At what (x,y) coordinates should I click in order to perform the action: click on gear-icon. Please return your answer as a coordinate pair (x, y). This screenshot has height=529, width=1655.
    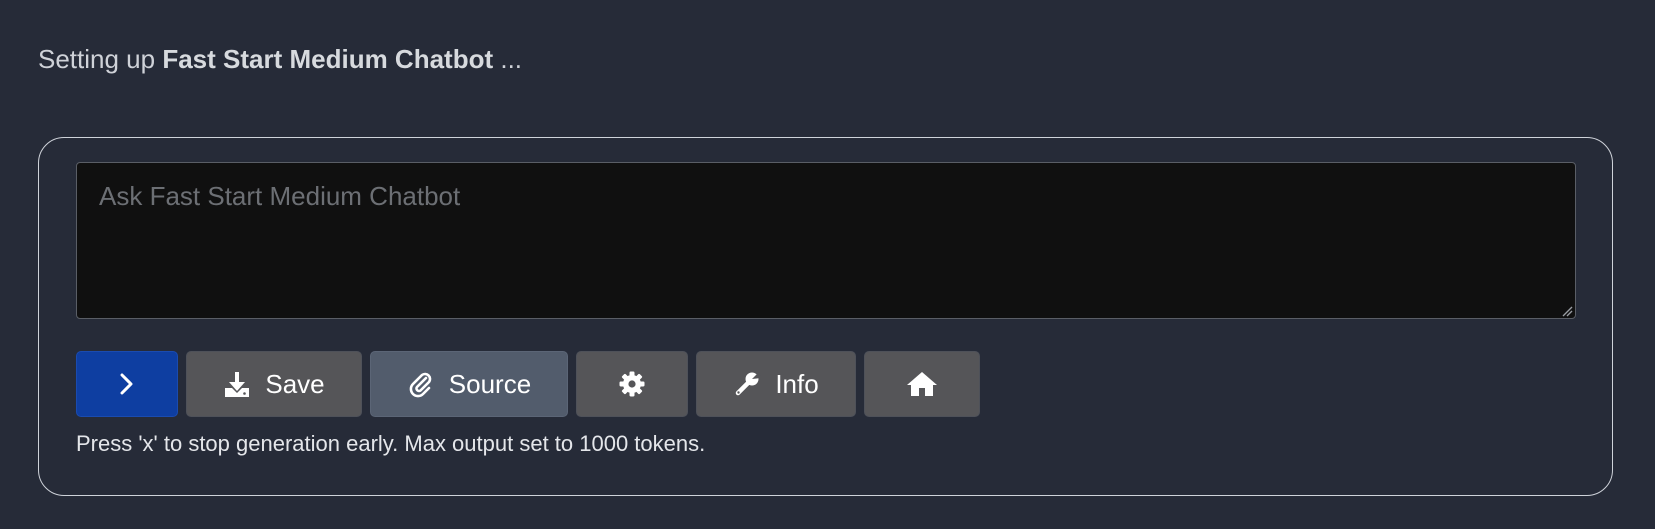
    Looking at the image, I should click on (632, 384).